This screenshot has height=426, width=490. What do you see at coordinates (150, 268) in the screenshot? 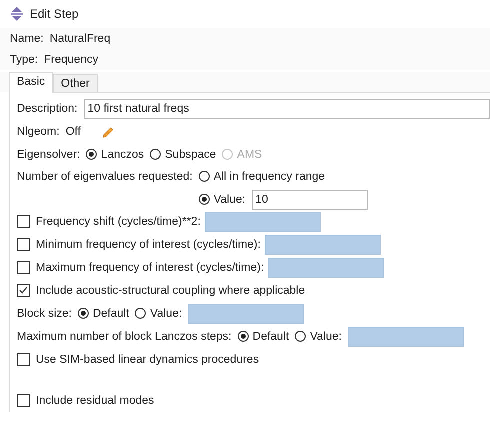
I see `checkbox-label: Maximum frequency of interest (cycles/time):` at bounding box center [150, 268].